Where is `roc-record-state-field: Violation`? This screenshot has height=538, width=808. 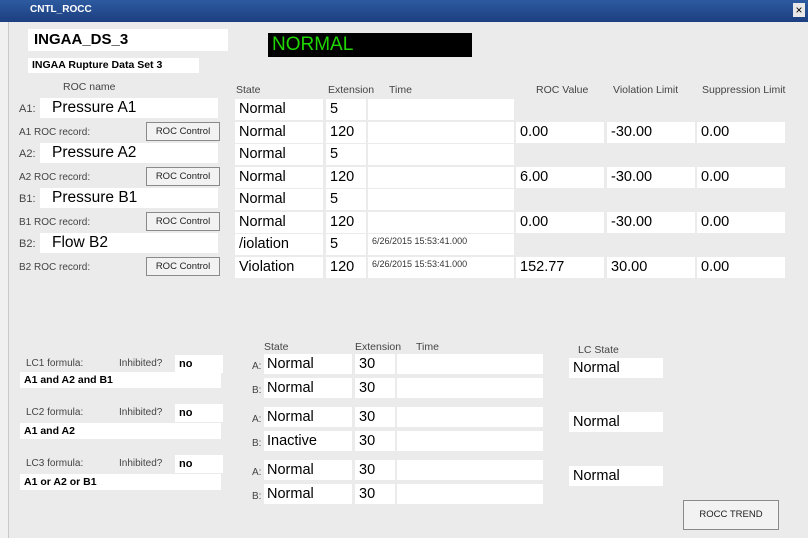
roc-record-state-field: Violation is located at coordinates (279, 267).